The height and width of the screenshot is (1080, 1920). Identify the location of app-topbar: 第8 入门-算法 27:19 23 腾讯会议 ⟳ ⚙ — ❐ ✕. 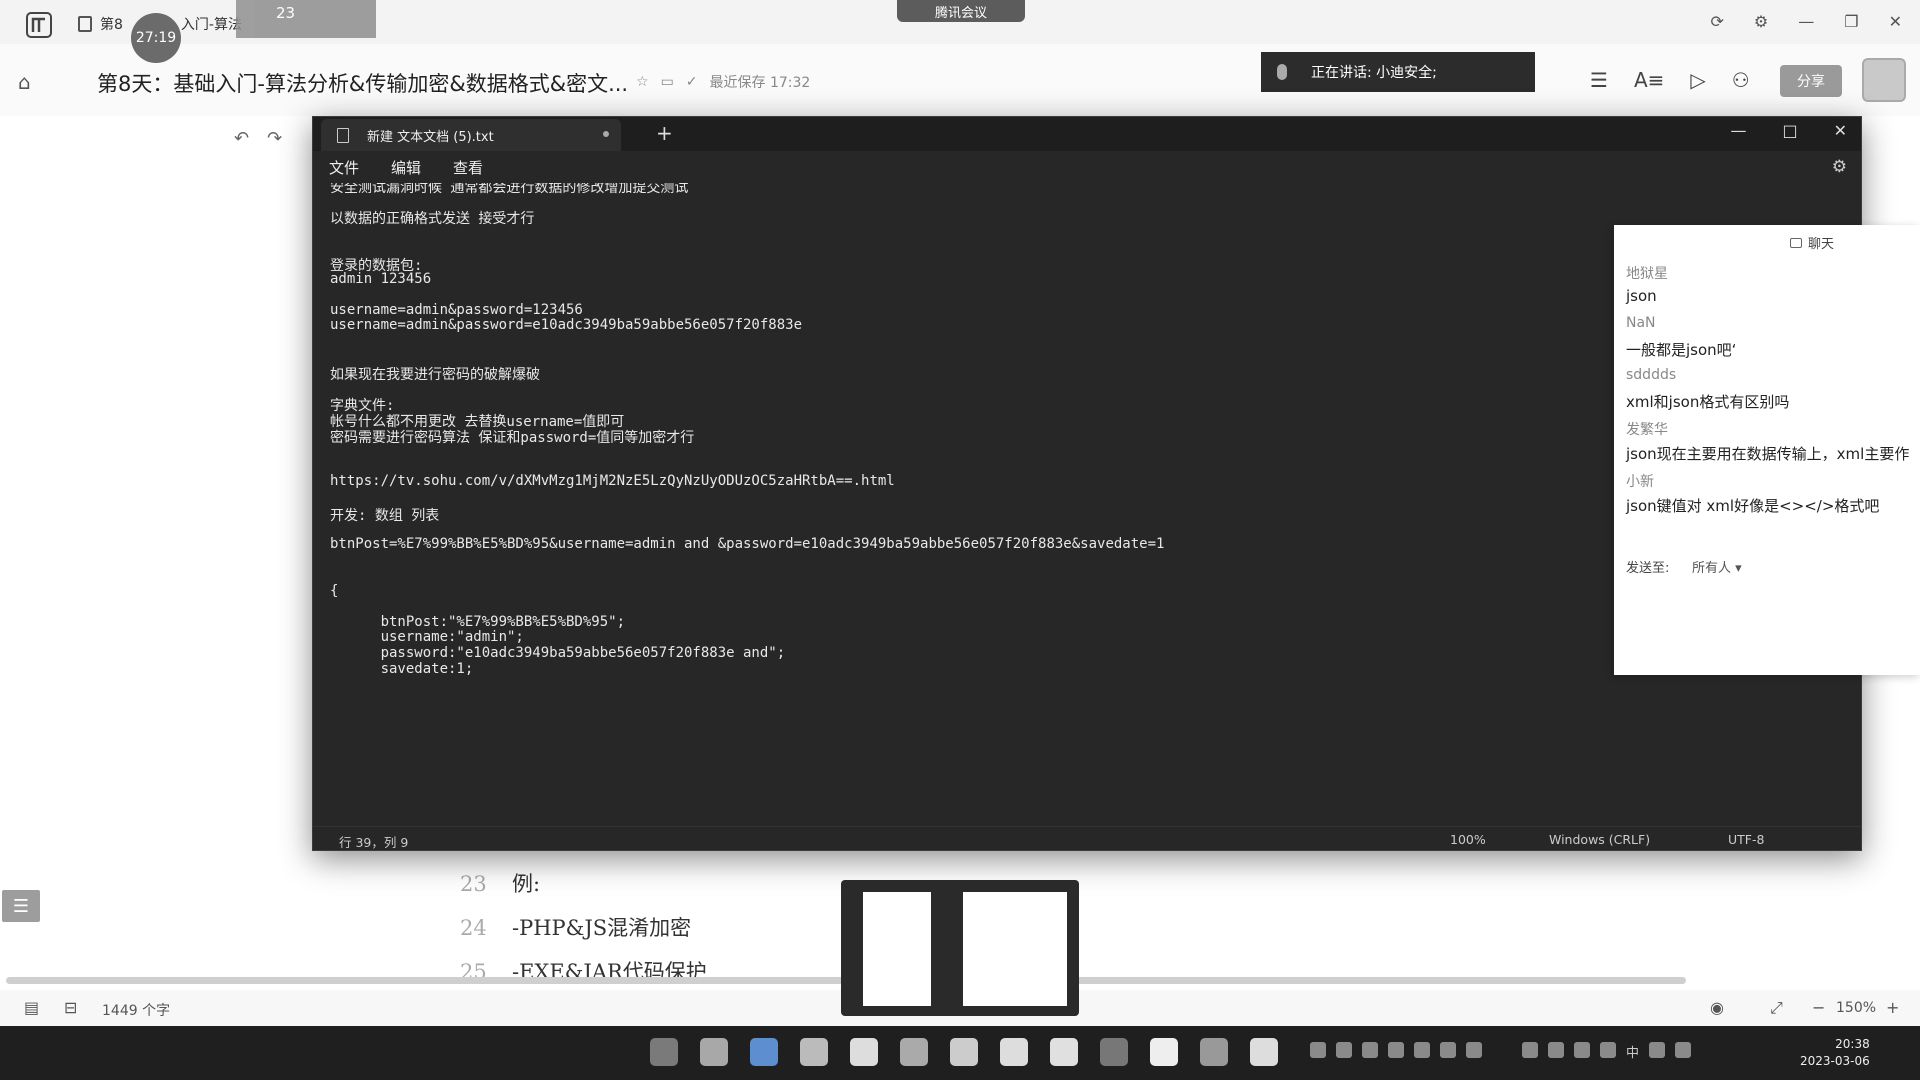
(960, 31).